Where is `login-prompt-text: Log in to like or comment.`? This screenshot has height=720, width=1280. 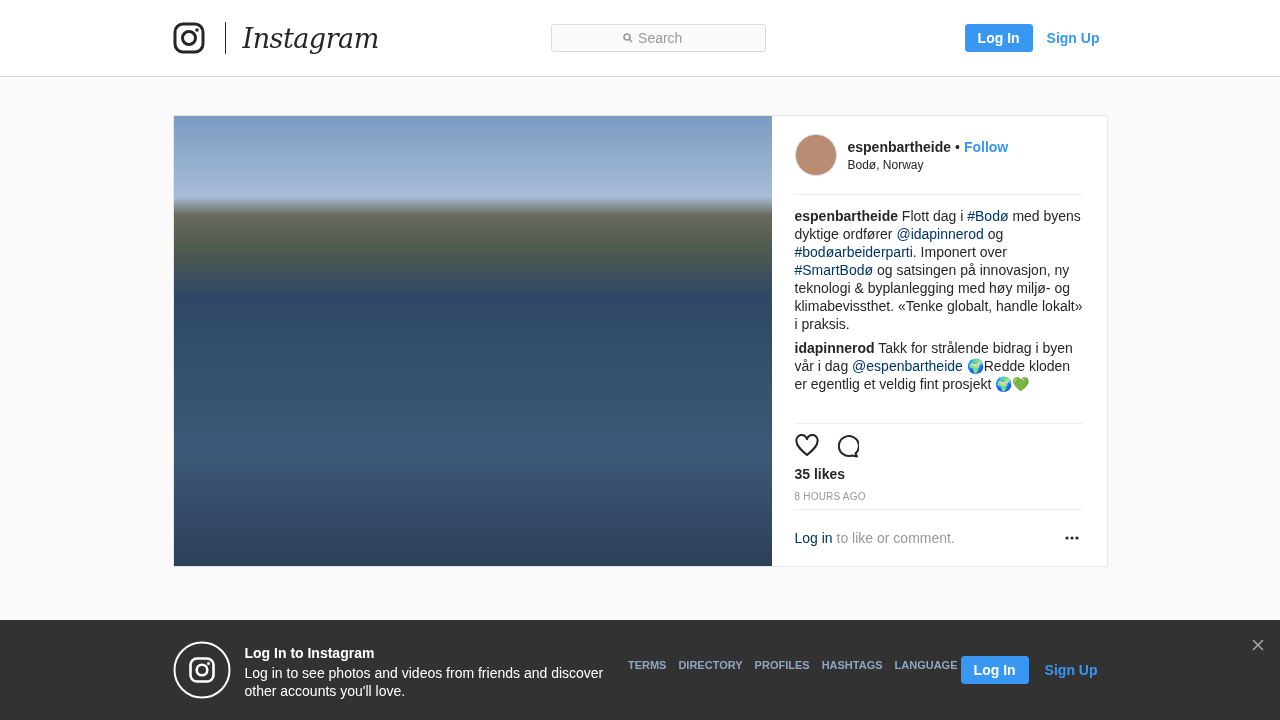
login-prompt-text: Log in to like or comment. is located at coordinates (874, 538).